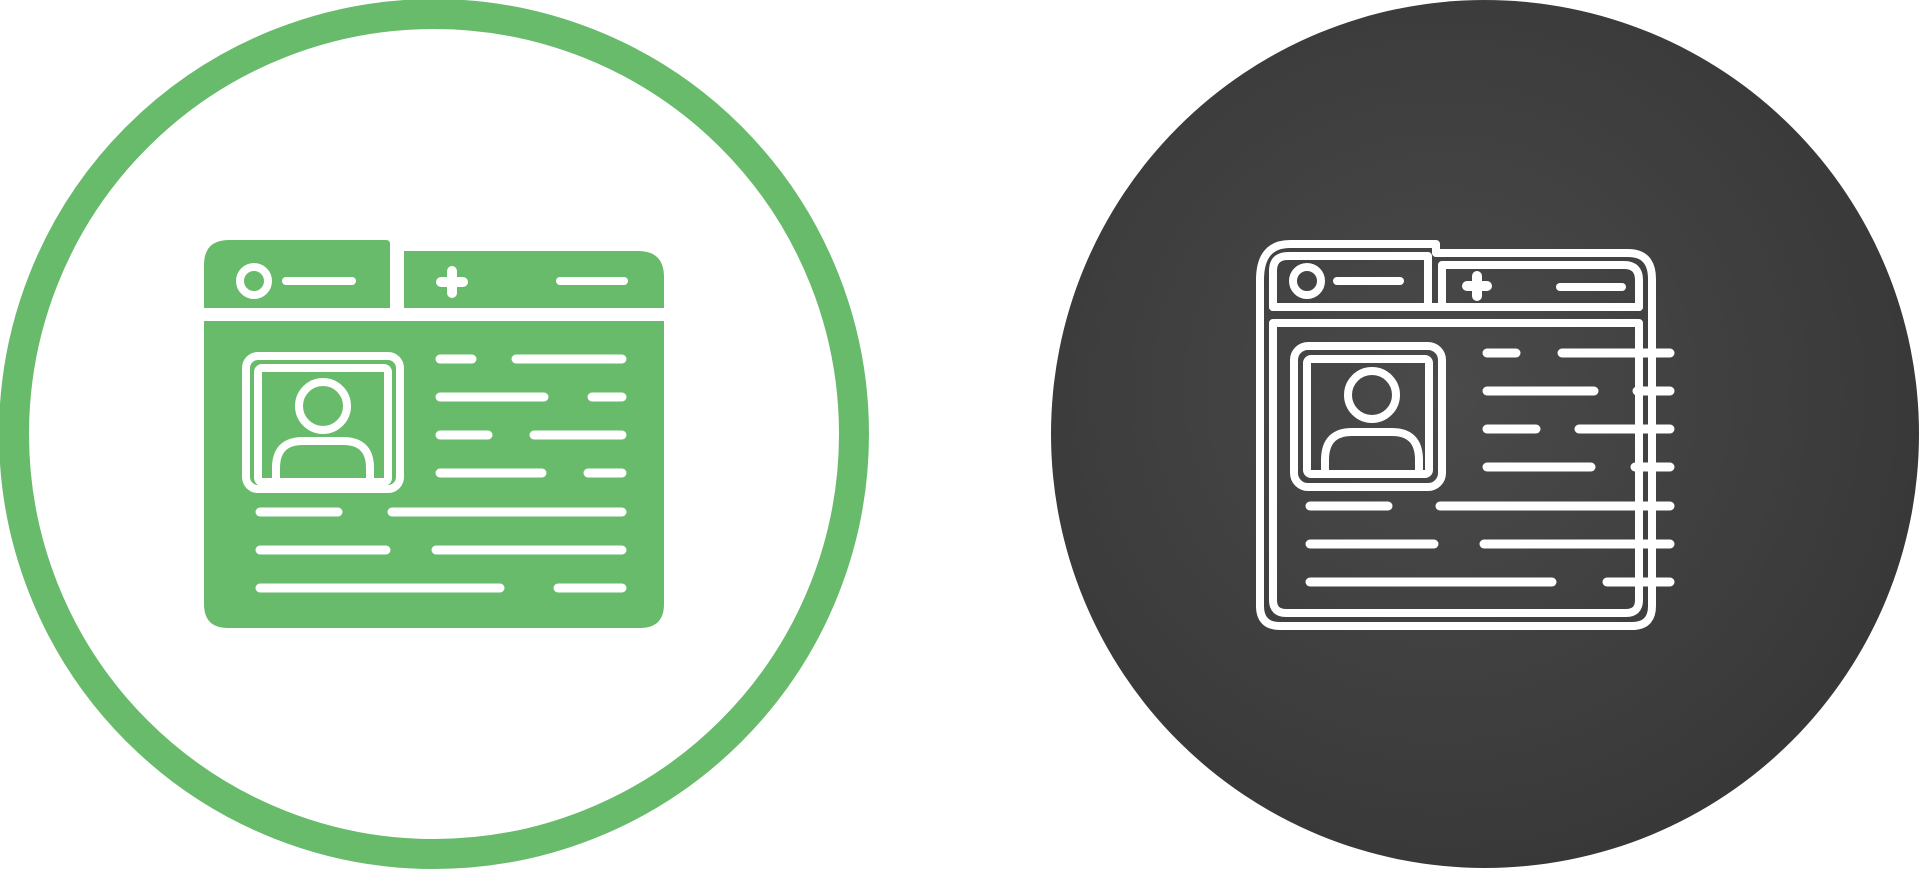 This screenshot has height=869, width=1920. I want to click on browser-window-glyph, so click(434, 434).